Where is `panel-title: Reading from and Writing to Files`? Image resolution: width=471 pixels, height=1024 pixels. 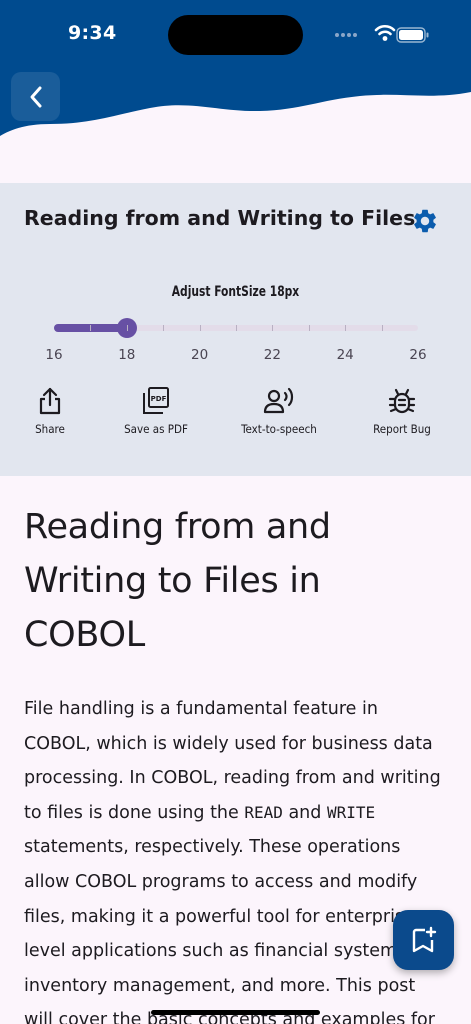
panel-title: Reading from and Writing to Files is located at coordinates (220, 218).